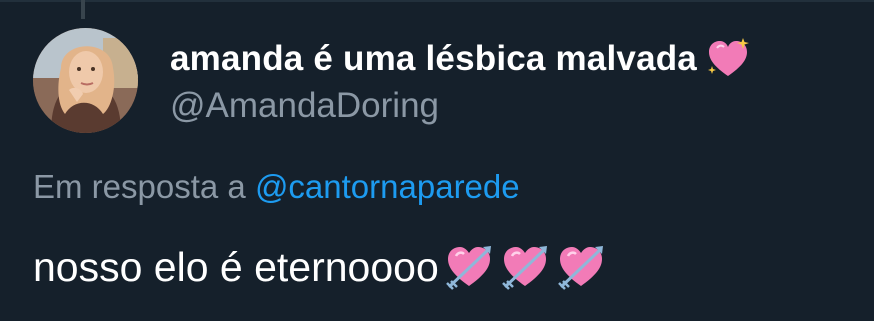 The height and width of the screenshot is (321, 874). I want to click on reply-to-link: @cantornaparede, so click(387, 186).